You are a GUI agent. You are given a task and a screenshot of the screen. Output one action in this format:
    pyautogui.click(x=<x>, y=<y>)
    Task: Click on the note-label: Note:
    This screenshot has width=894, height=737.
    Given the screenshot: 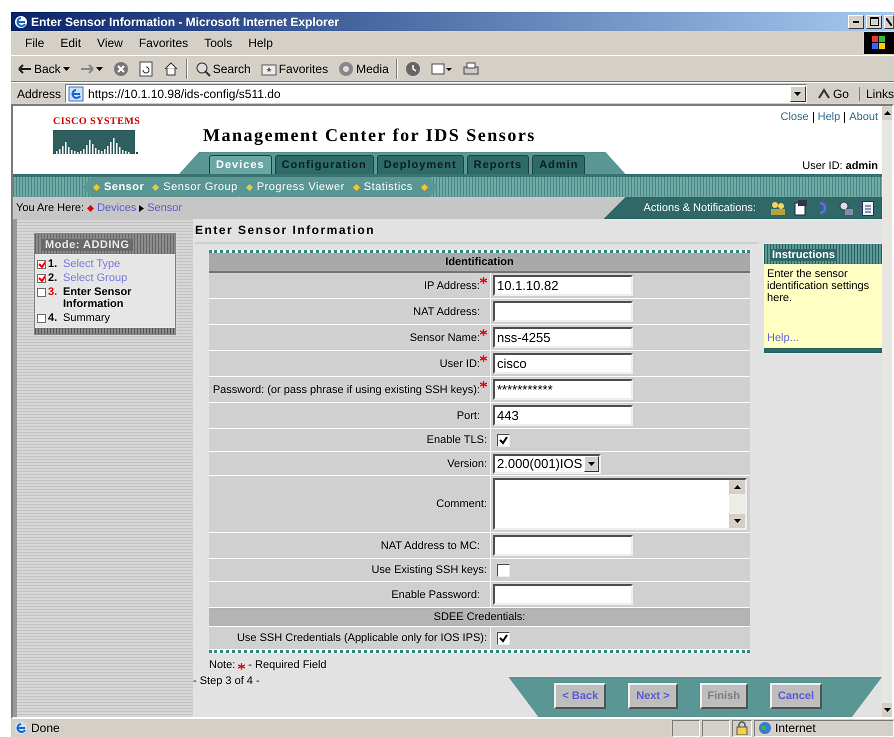 What is the action you would take?
    pyautogui.click(x=222, y=665)
    